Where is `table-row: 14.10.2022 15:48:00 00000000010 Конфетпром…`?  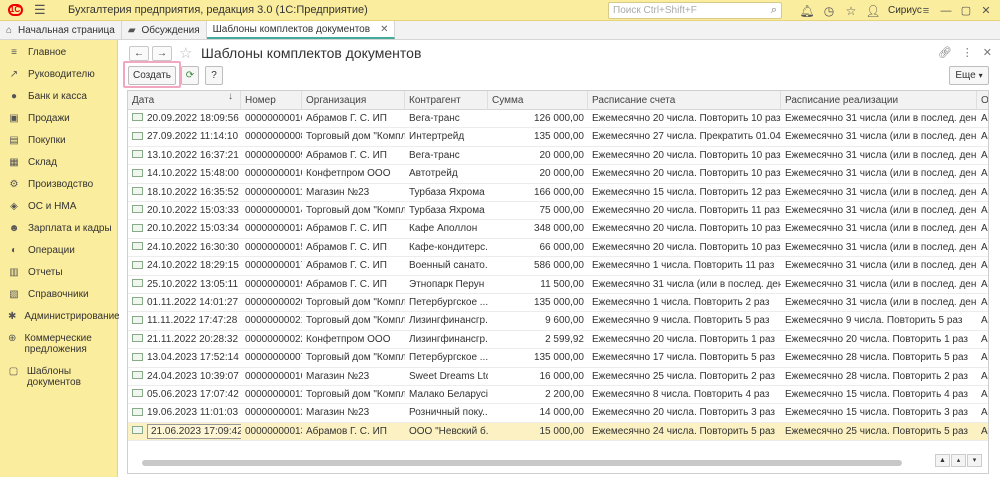
table-row: 14.10.2022 15:48:00 00000000010 Конфетпром… is located at coordinates (558, 174).